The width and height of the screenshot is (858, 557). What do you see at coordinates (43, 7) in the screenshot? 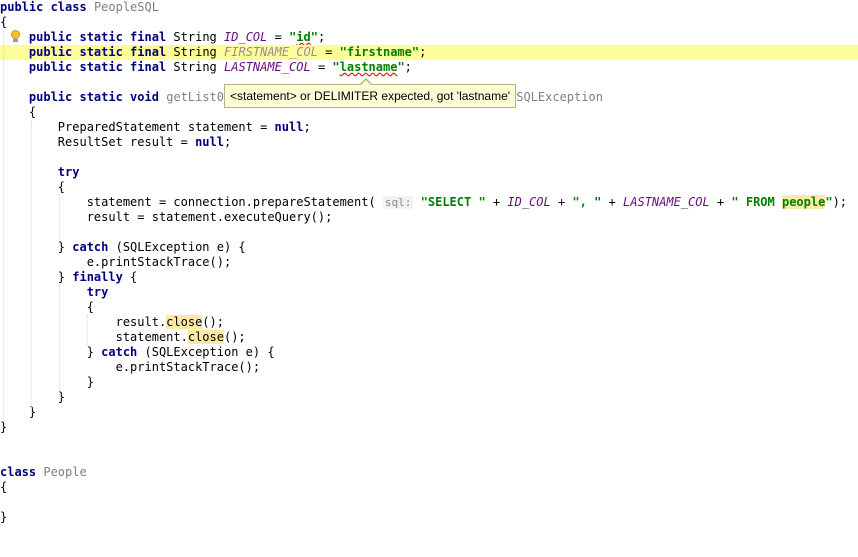
I see `keyword: public class` at bounding box center [43, 7].